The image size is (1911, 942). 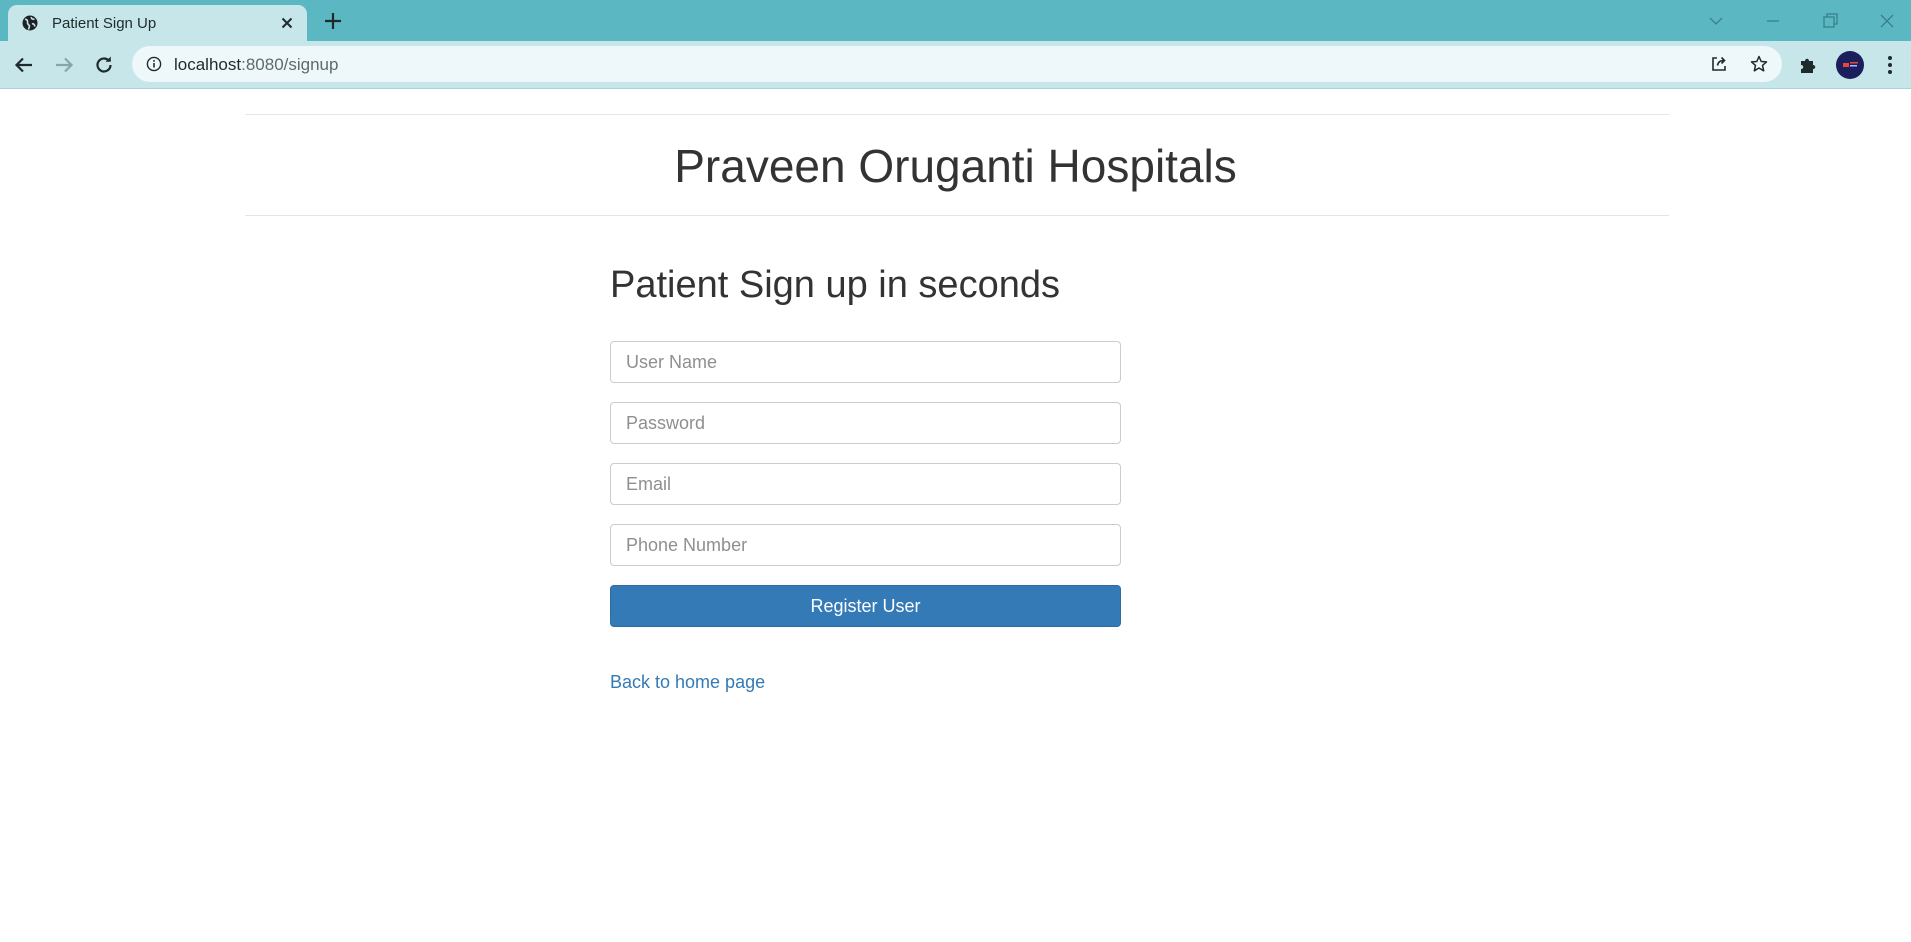 What do you see at coordinates (30, 23) in the screenshot?
I see `globe-icon` at bounding box center [30, 23].